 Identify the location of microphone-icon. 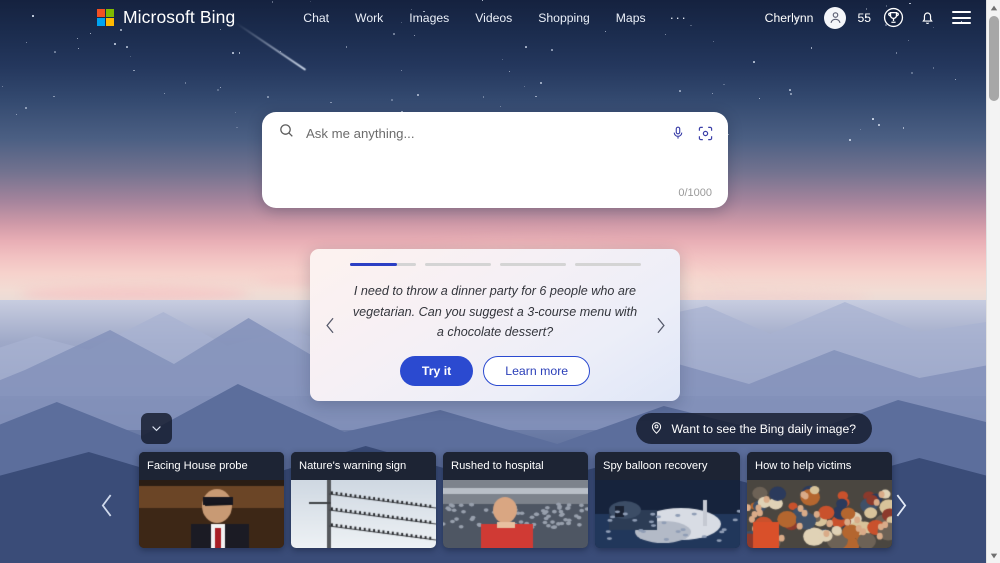
(678, 133).